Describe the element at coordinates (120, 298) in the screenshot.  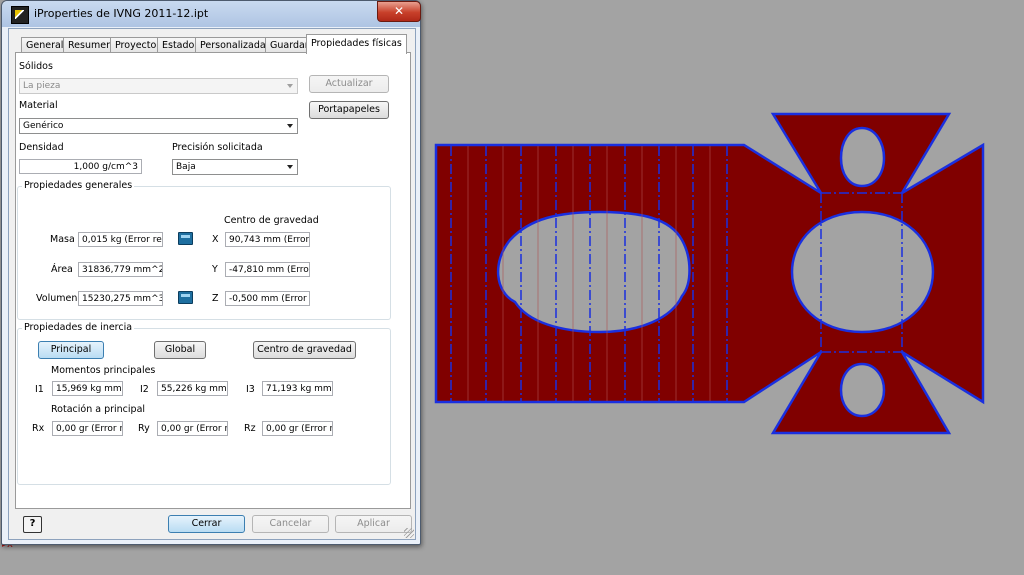
I see `volume-field: 15230,275 mm^3 (` at that location.